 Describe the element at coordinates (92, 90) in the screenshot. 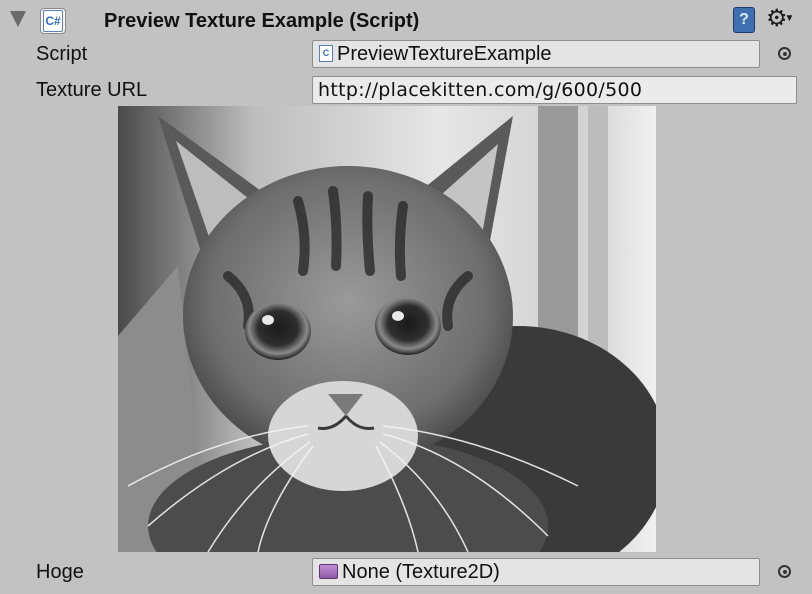

I see `texture-url-label: Texture URL` at that location.